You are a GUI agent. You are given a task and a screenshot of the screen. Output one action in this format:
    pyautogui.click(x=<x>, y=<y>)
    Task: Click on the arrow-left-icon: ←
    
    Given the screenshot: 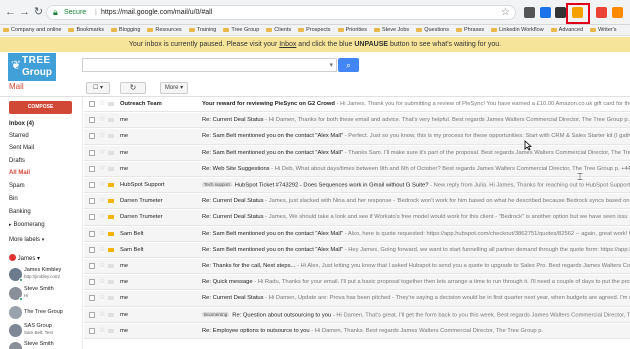 What is the action you would take?
    pyautogui.click(x=10, y=12)
    